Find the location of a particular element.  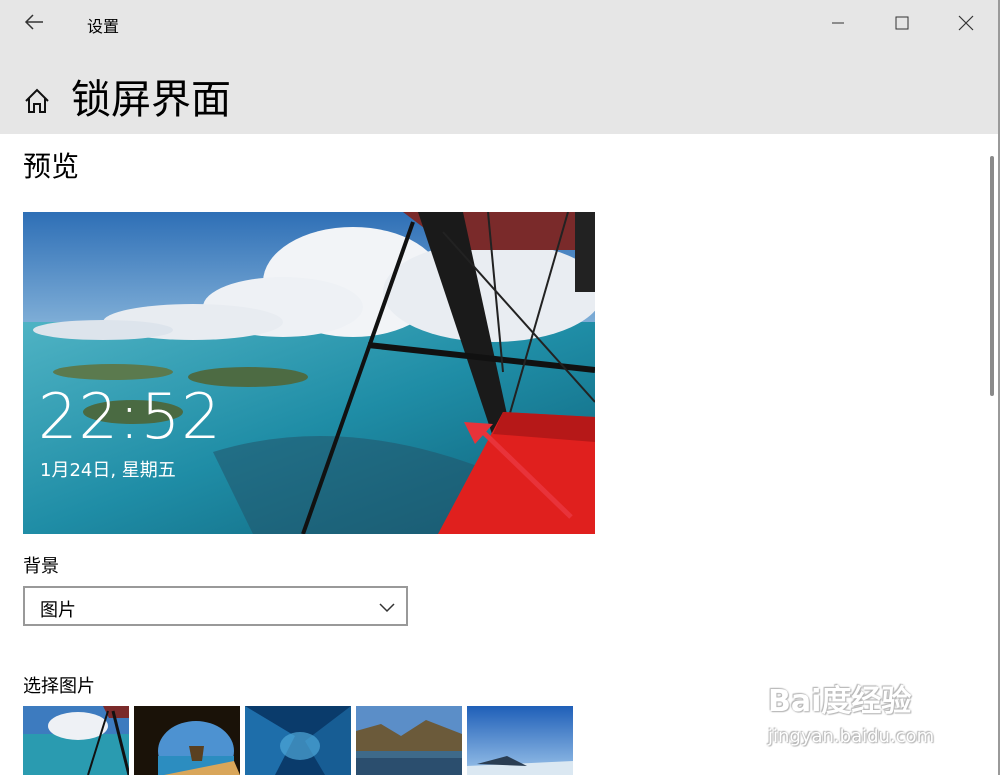

minimize-button is located at coordinates (838, 23).